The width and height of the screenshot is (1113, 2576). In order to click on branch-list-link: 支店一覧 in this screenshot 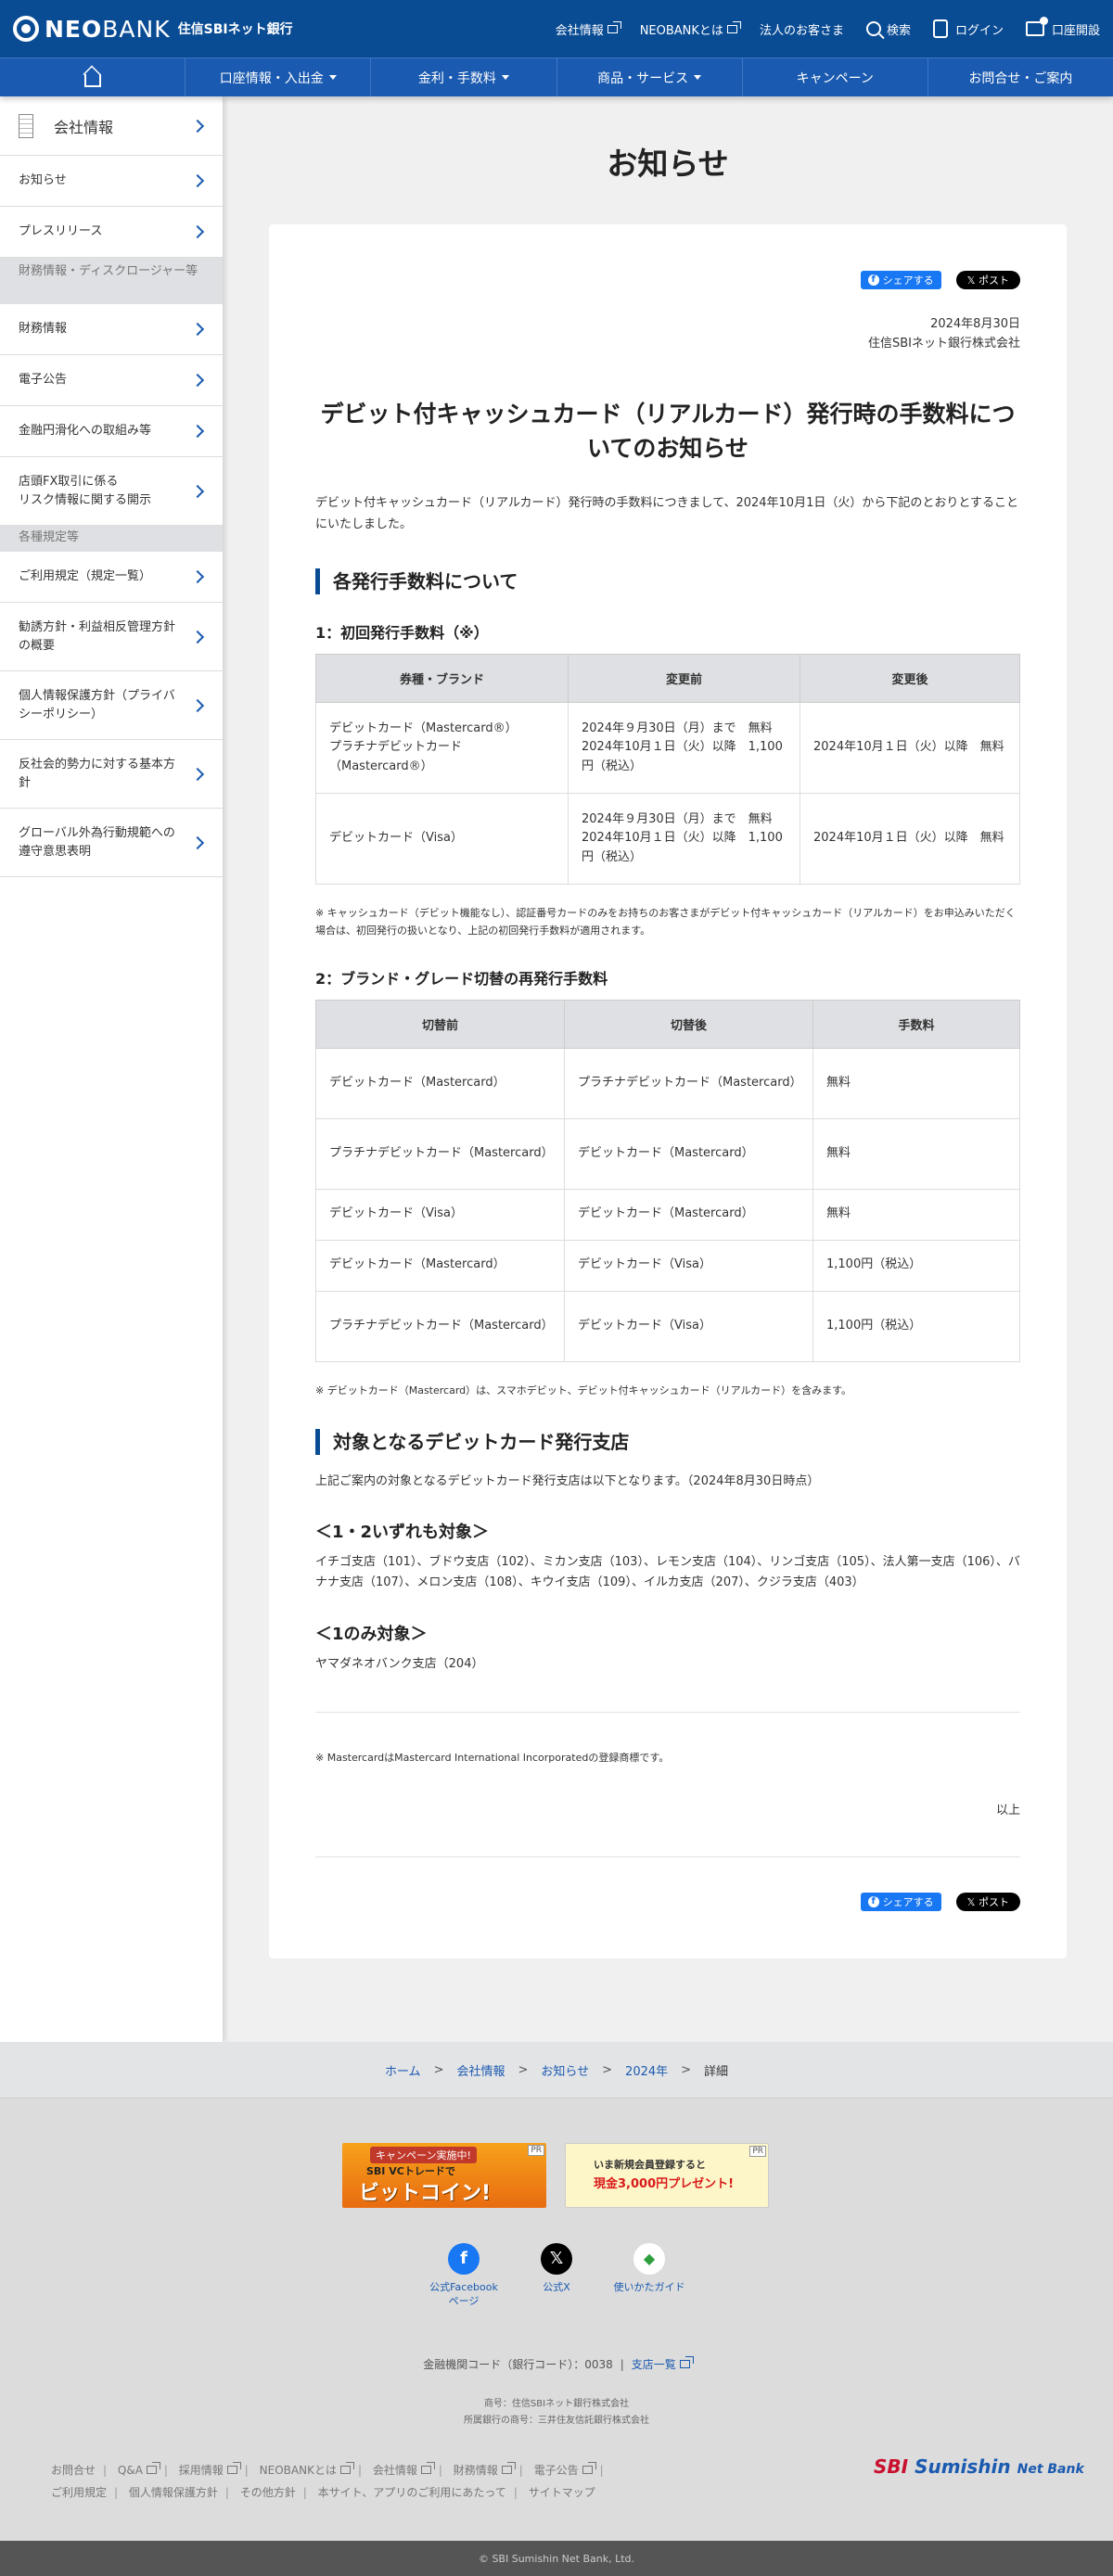, I will do `click(663, 2364)`.